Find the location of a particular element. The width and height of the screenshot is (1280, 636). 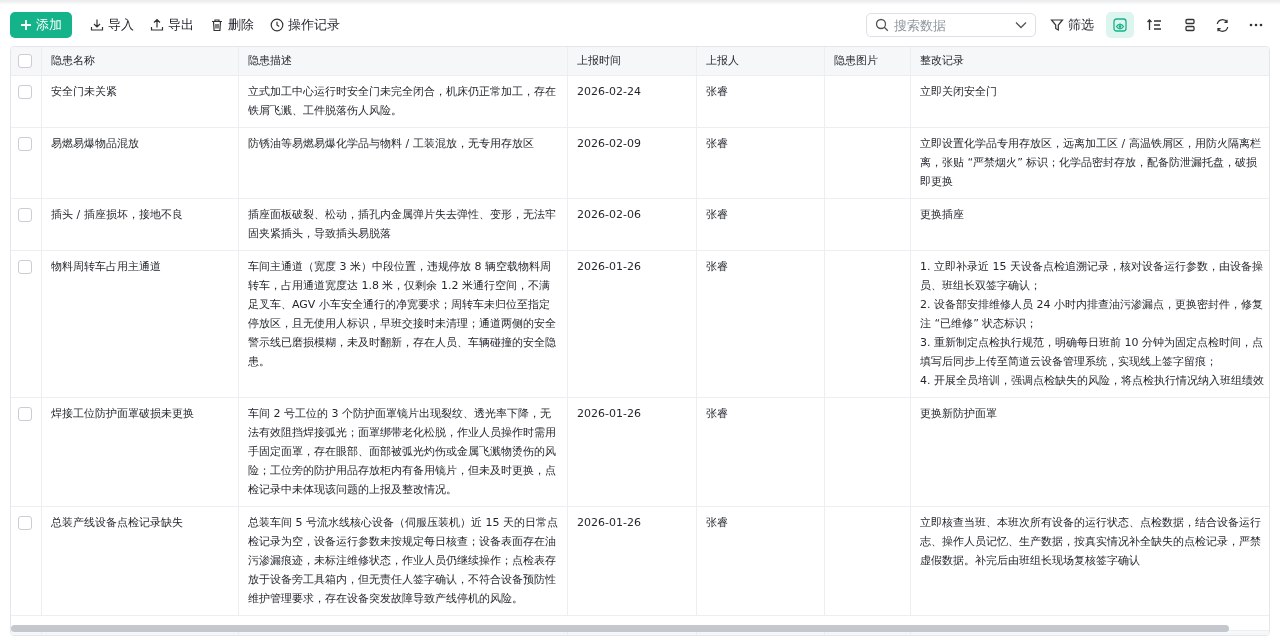

table-cell-text: 更换插座 is located at coordinates (942, 215).